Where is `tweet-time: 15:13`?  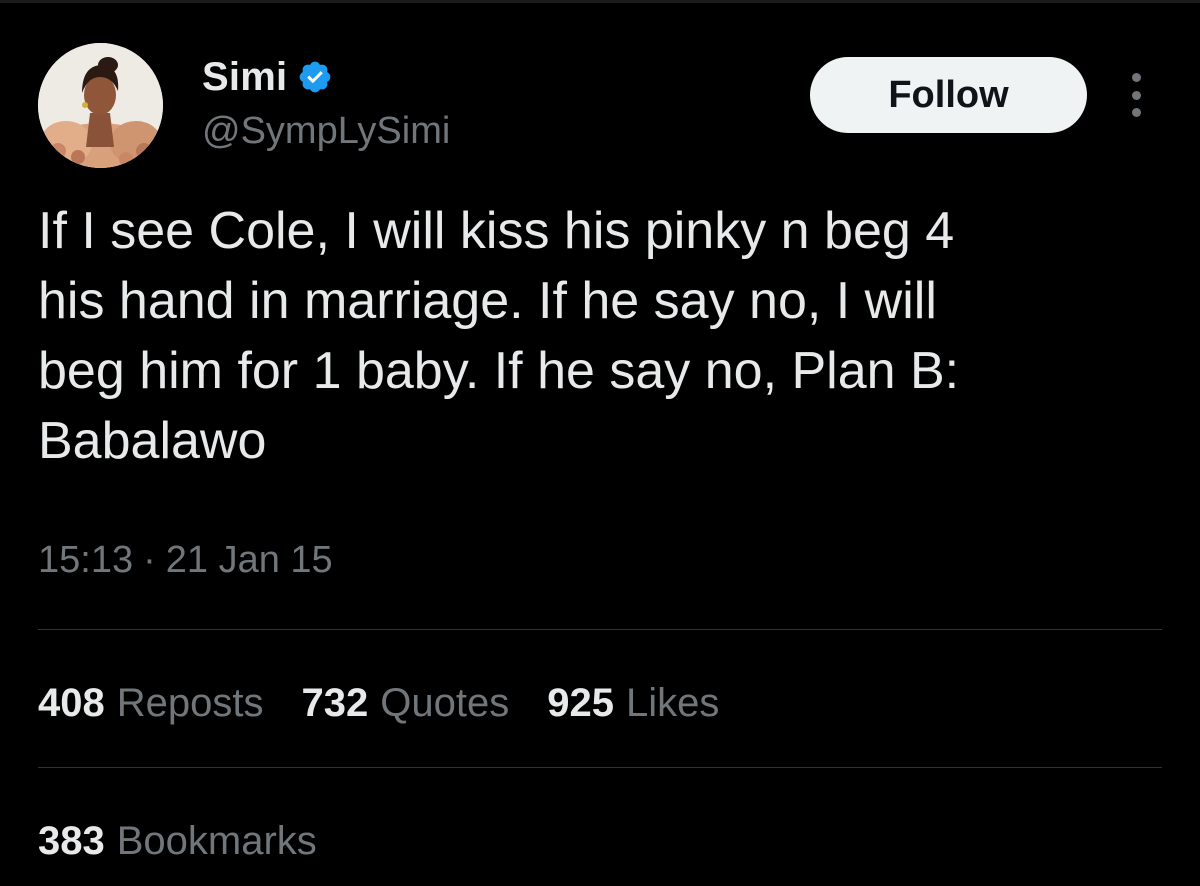
tweet-time: 15:13 is located at coordinates (86, 560).